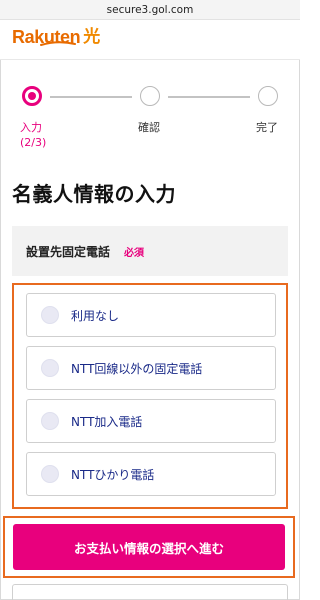  What do you see at coordinates (150, 40) in the screenshot?
I see `site-header: Rakuten 光` at bounding box center [150, 40].